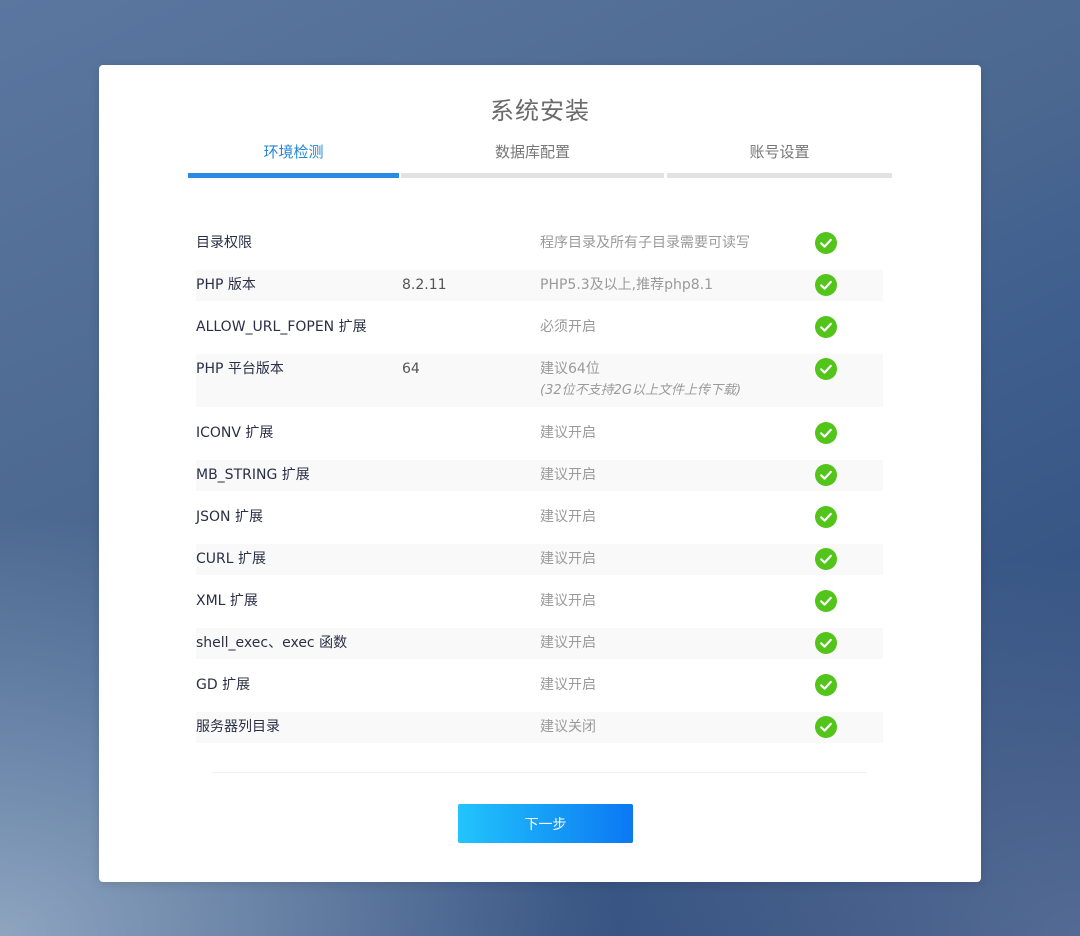 The image size is (1080, 936). I want to click on table-row: JSON 扩展 建议开启, so click(539, 517).